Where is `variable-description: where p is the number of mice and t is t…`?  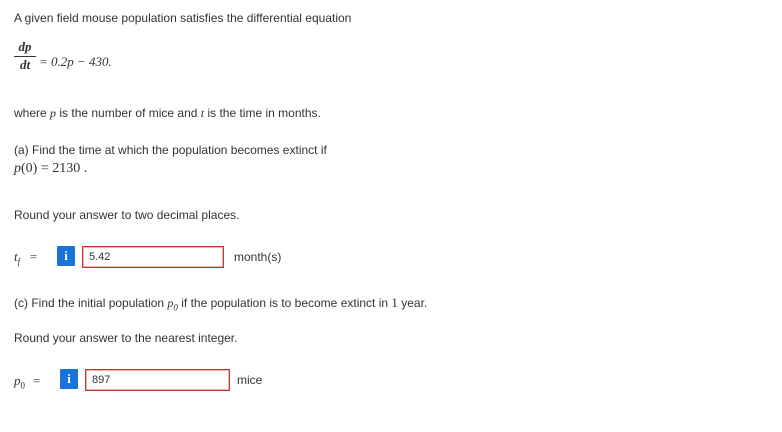
variable-description: where p is the number of mice and t is t… is located at coordinates (167, 113).